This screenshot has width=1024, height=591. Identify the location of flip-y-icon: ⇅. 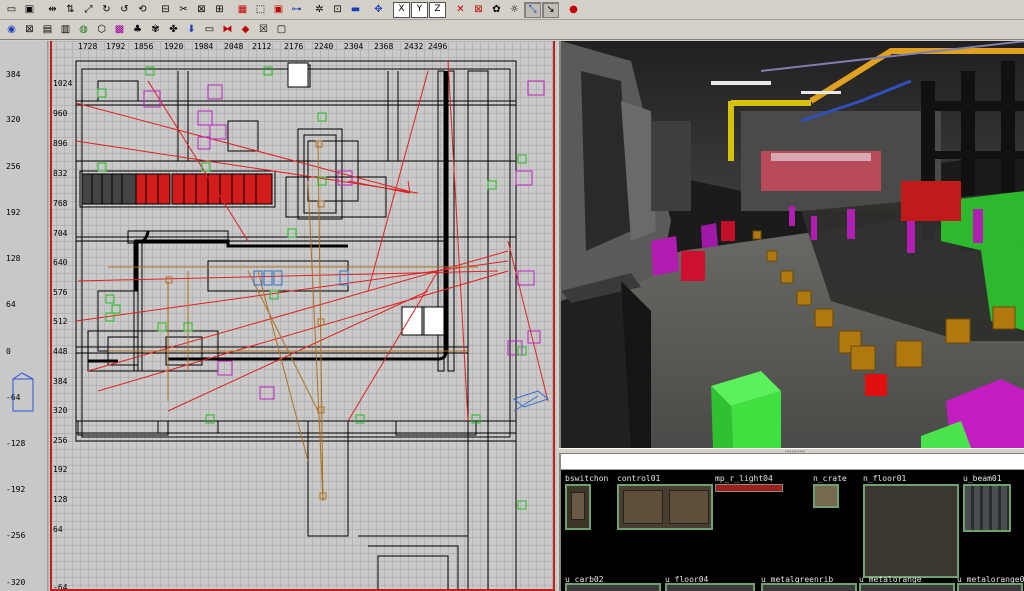
(70, 10).